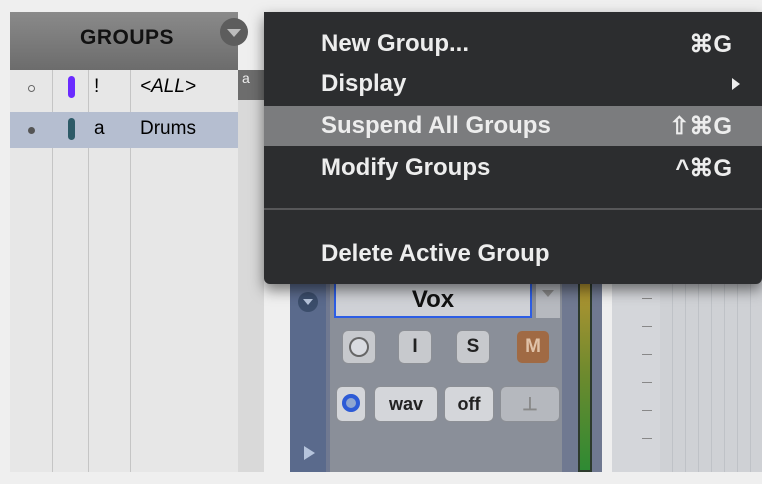 This screenshot has width=762, height=484. What do you see at coordinates (436, 125) in the screenshot?
I see `menu-item-label: Suspend All Groups` at bounding box center [436, 125].